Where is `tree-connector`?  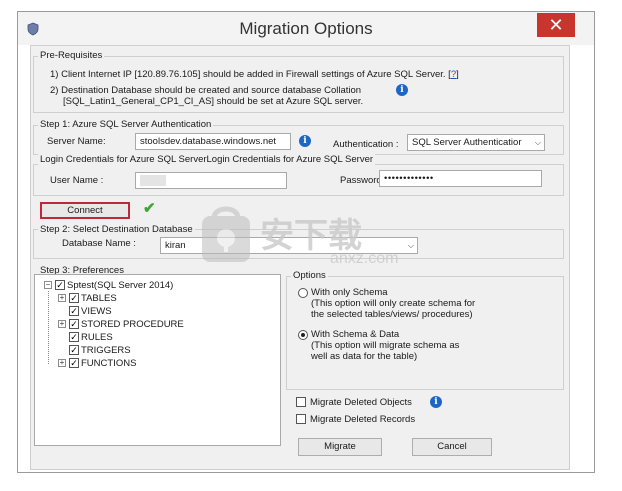 tree-connector is located at coordinates (48, 327).